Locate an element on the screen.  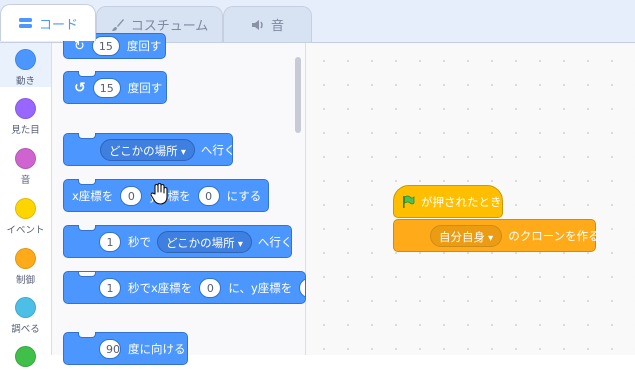
category-menu: 動き 見た目 音 イベント 制御 調べる is located at coordinates (26, 205).